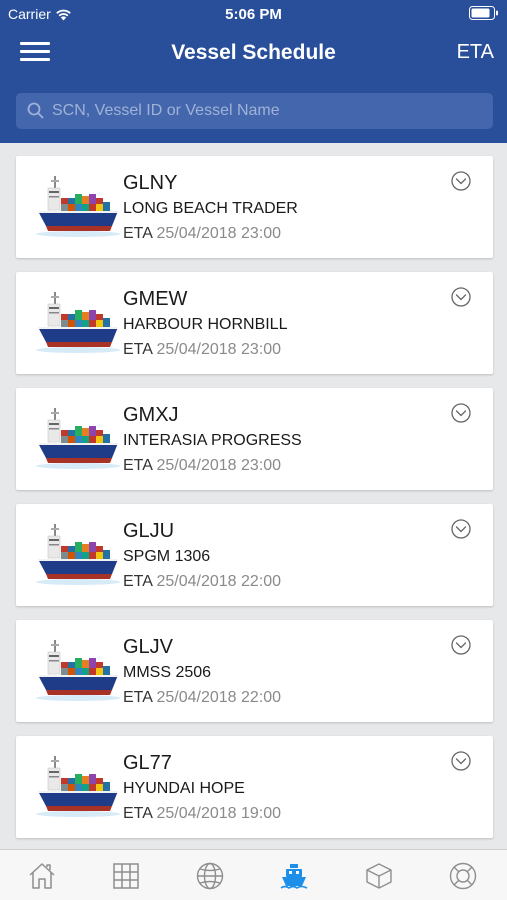 The width and height of the screenshot is (507, 900). I want to click on vessel-code: GMEW, so click(155, 299).